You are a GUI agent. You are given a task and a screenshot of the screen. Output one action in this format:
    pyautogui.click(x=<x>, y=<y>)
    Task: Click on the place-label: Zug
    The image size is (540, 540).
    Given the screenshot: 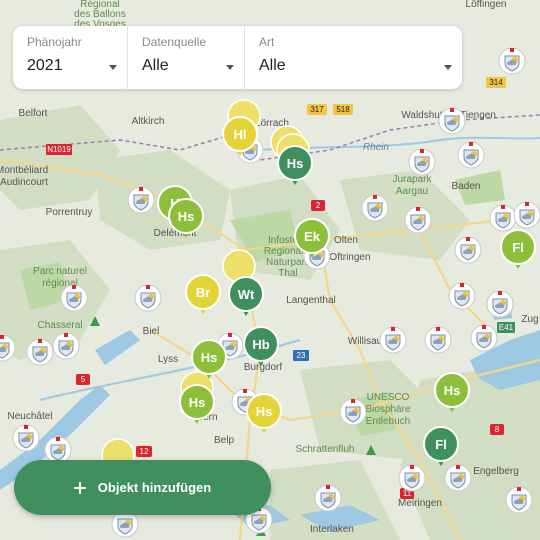 What is the action you would take?
    pyautogui.click(x=529, y=319)
    